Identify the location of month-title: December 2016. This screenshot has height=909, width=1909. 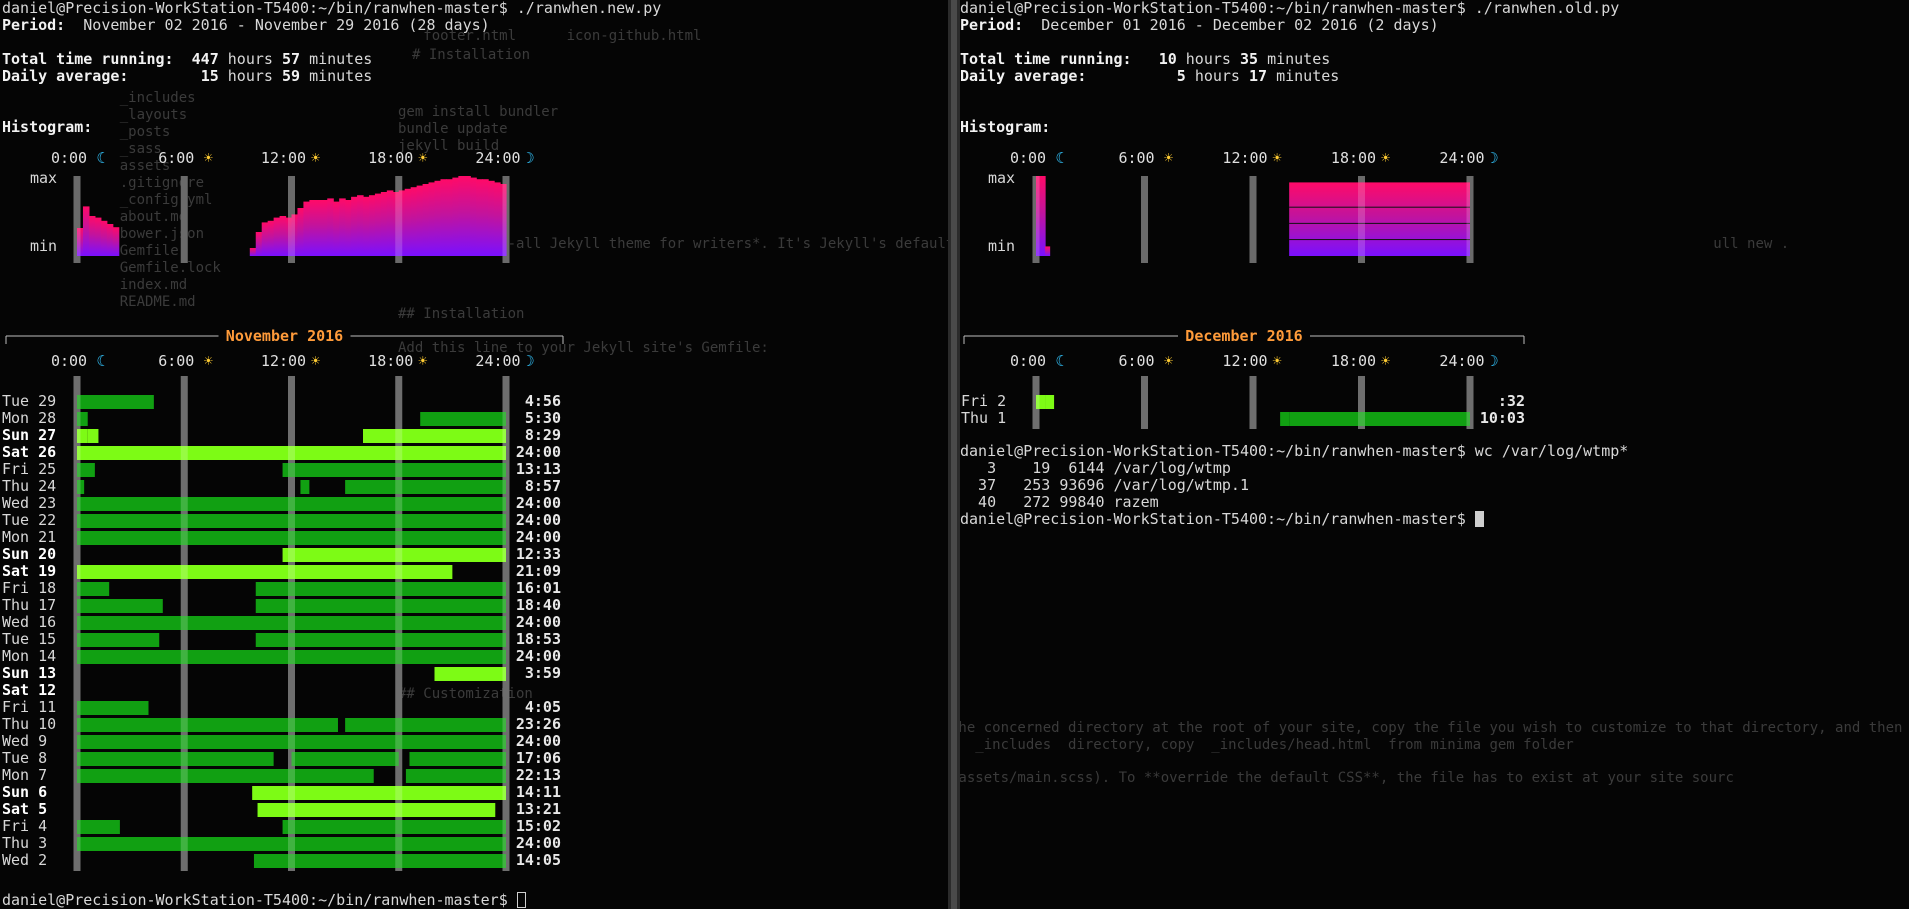
(1243, 336).